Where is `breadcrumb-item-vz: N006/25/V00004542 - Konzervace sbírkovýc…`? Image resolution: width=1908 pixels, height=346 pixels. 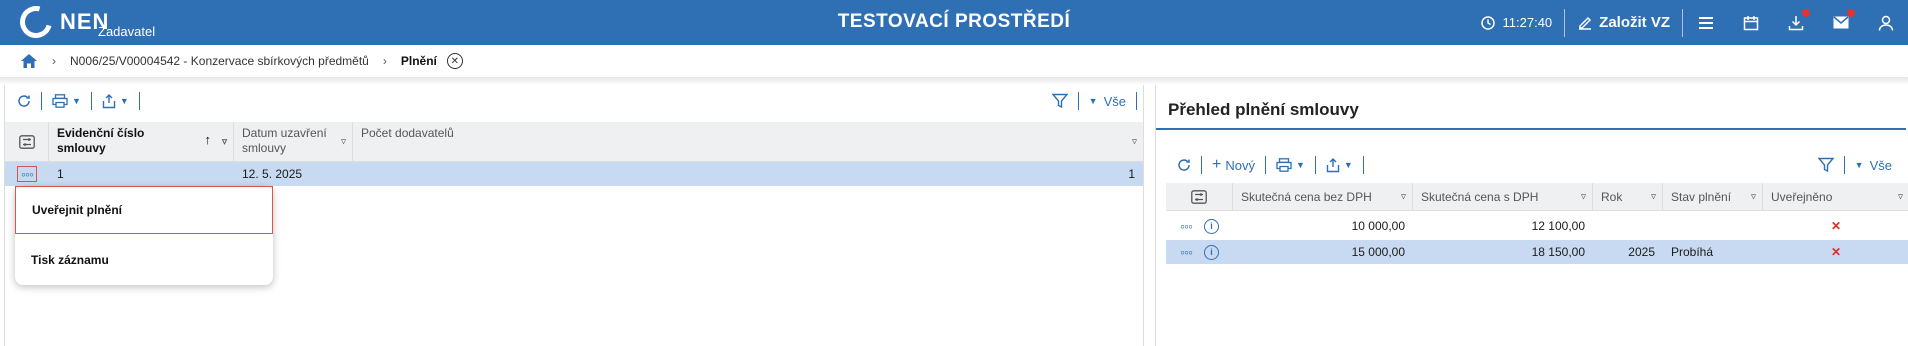 breadcrumb-item-vz: N006/25/V00004542 - Konzervace sbírkovýc… is located at coordinates (219, 61).